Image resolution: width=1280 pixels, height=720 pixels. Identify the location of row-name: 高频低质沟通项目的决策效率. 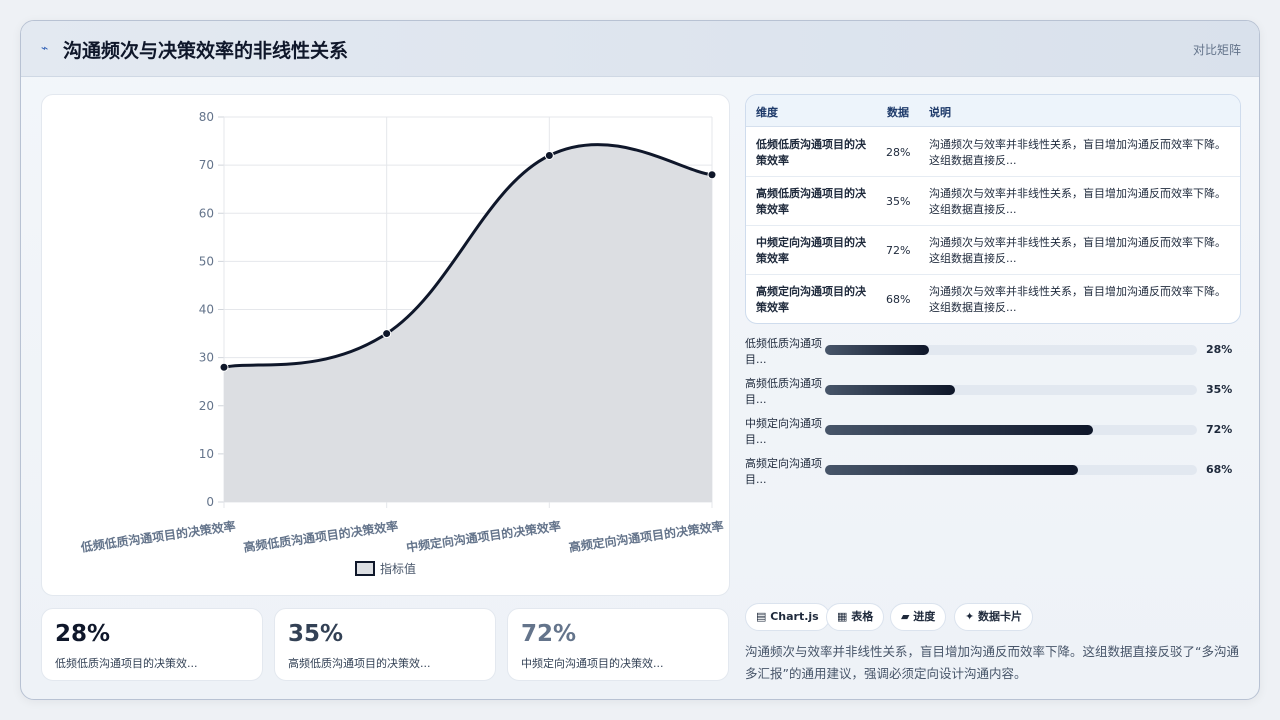
(811, 201).